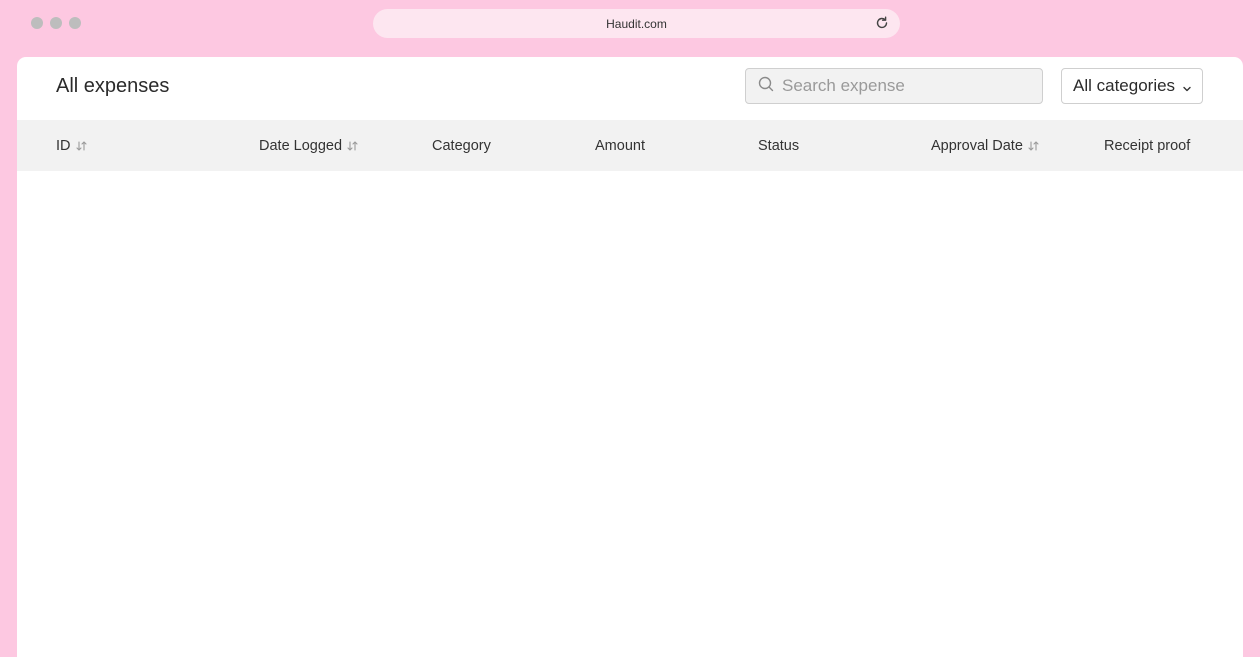  I want to click on column-header-receipt-proof: Receipt proof, so click(1147, 145).